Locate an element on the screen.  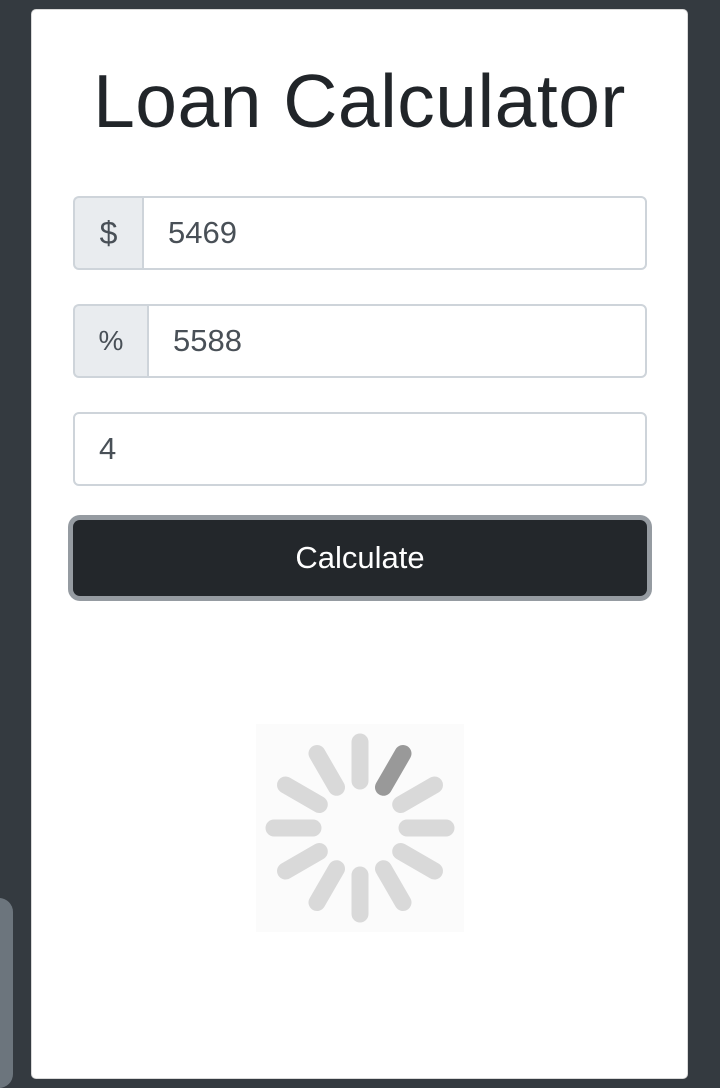
years-input is located at coordinates (360, 449).